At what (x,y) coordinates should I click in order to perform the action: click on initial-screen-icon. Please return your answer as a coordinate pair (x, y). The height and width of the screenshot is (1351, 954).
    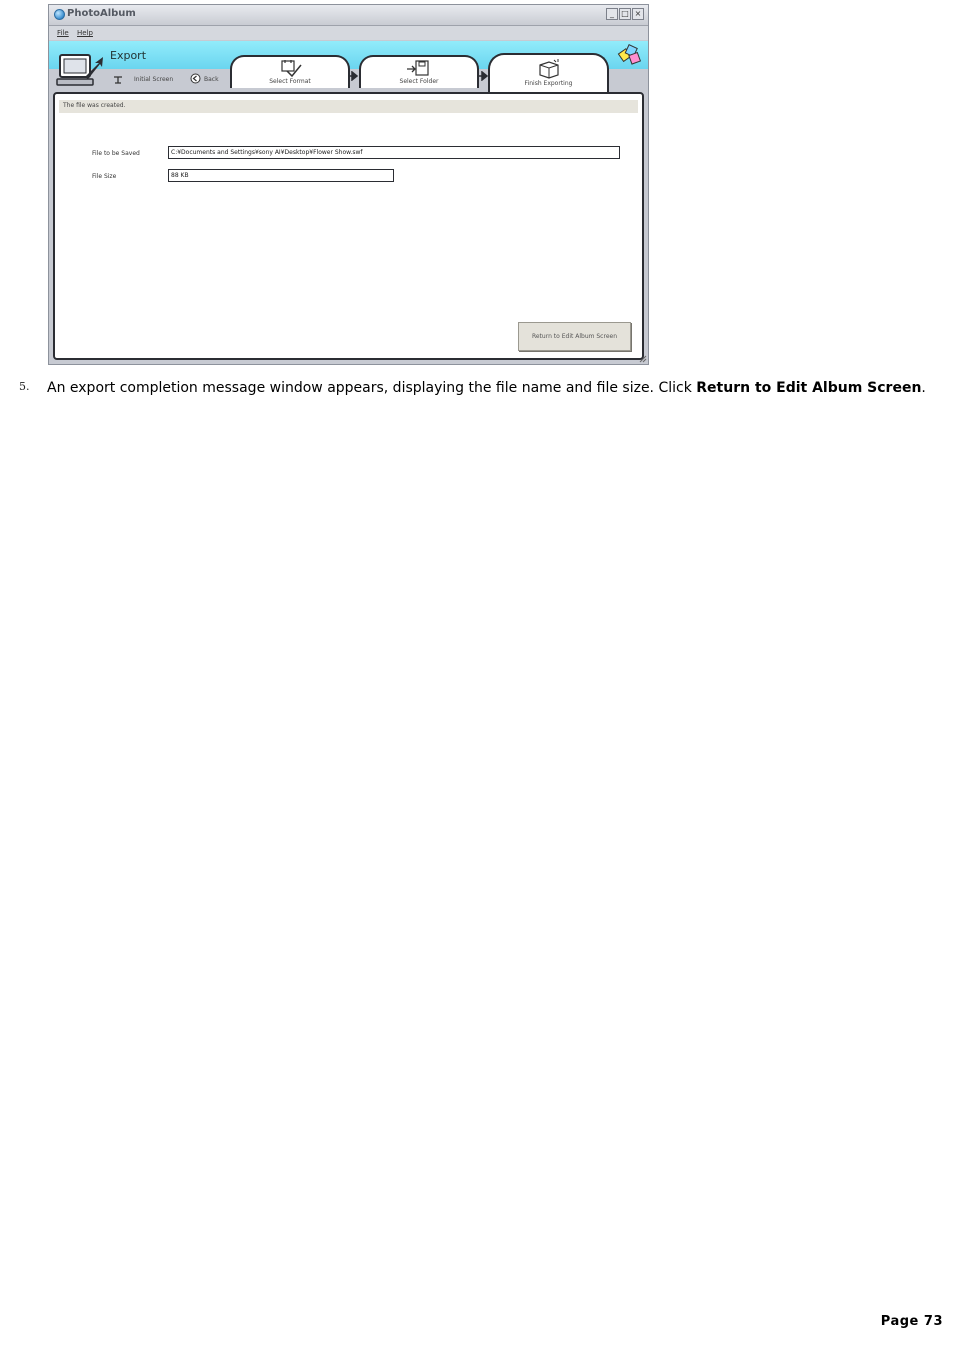
    Looking at the image, I should click on (118, 80).